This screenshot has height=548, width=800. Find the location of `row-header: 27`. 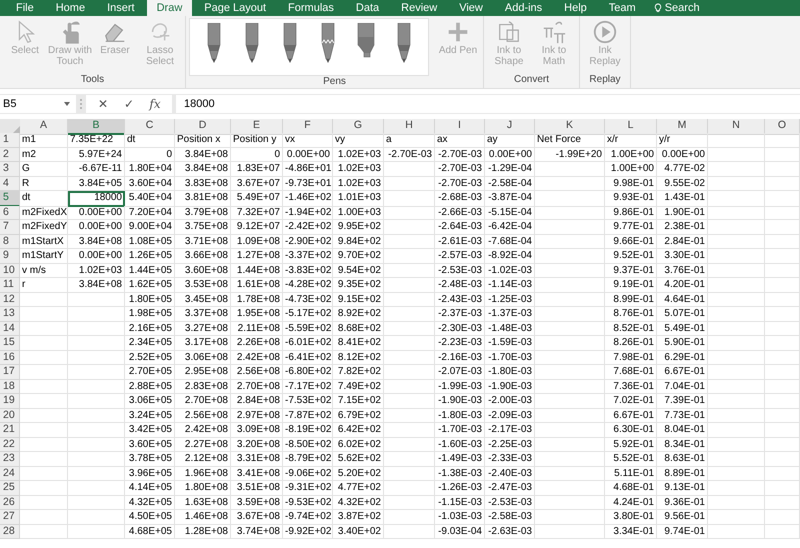

row-header: 27 is located at coordinates (10, 517).